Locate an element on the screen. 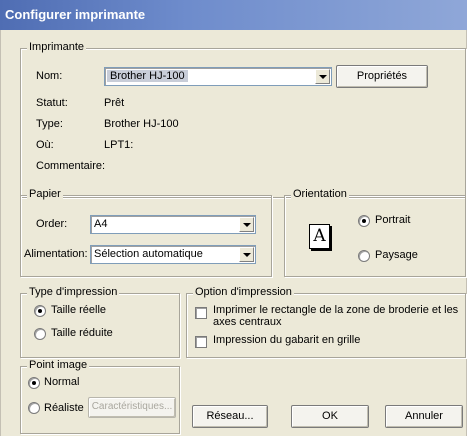 The height and width of the screenshot is (436, 467). type-value: Brother HJ-100 is located at coordinates (141, 124).